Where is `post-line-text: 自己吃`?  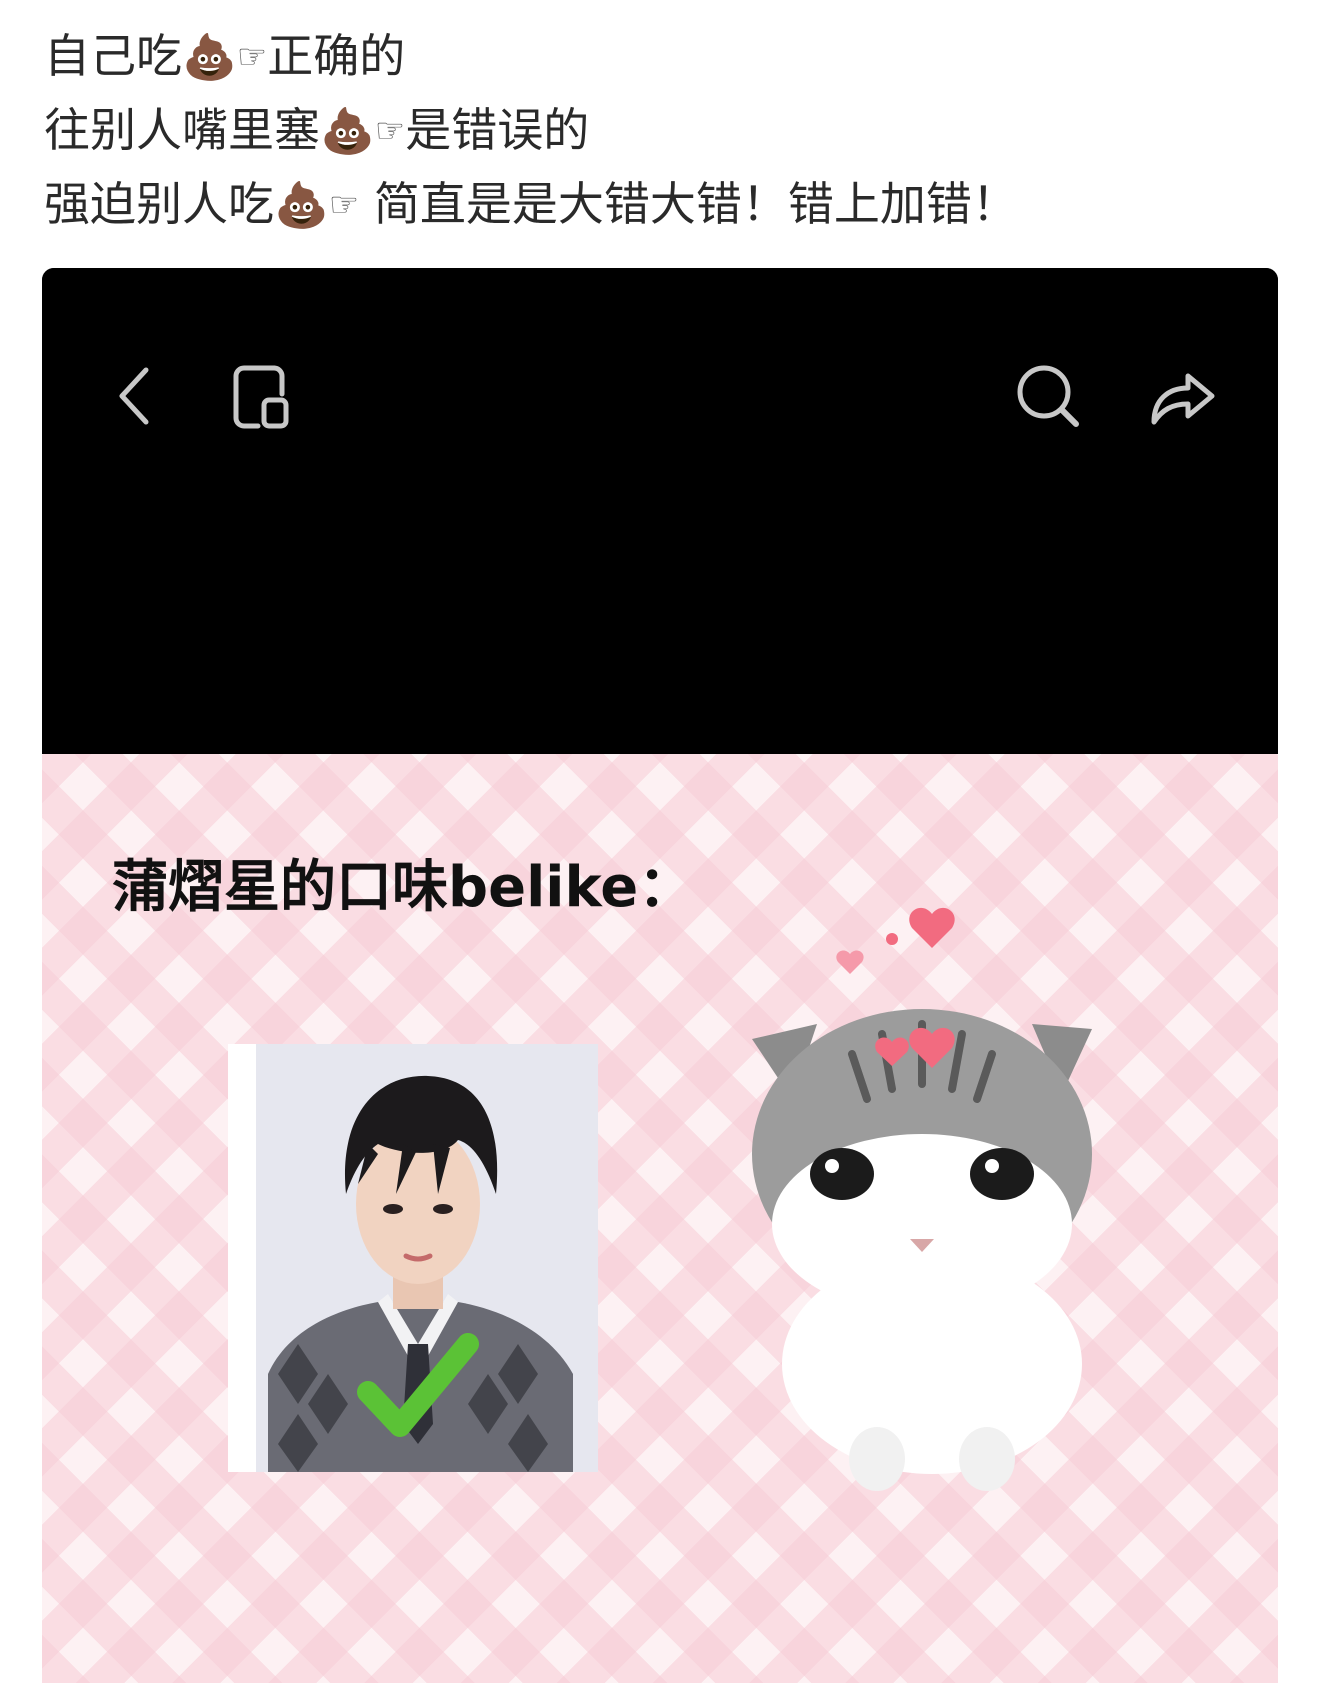
post-line-text: 自己吃 is located at coordinates (113, 56).